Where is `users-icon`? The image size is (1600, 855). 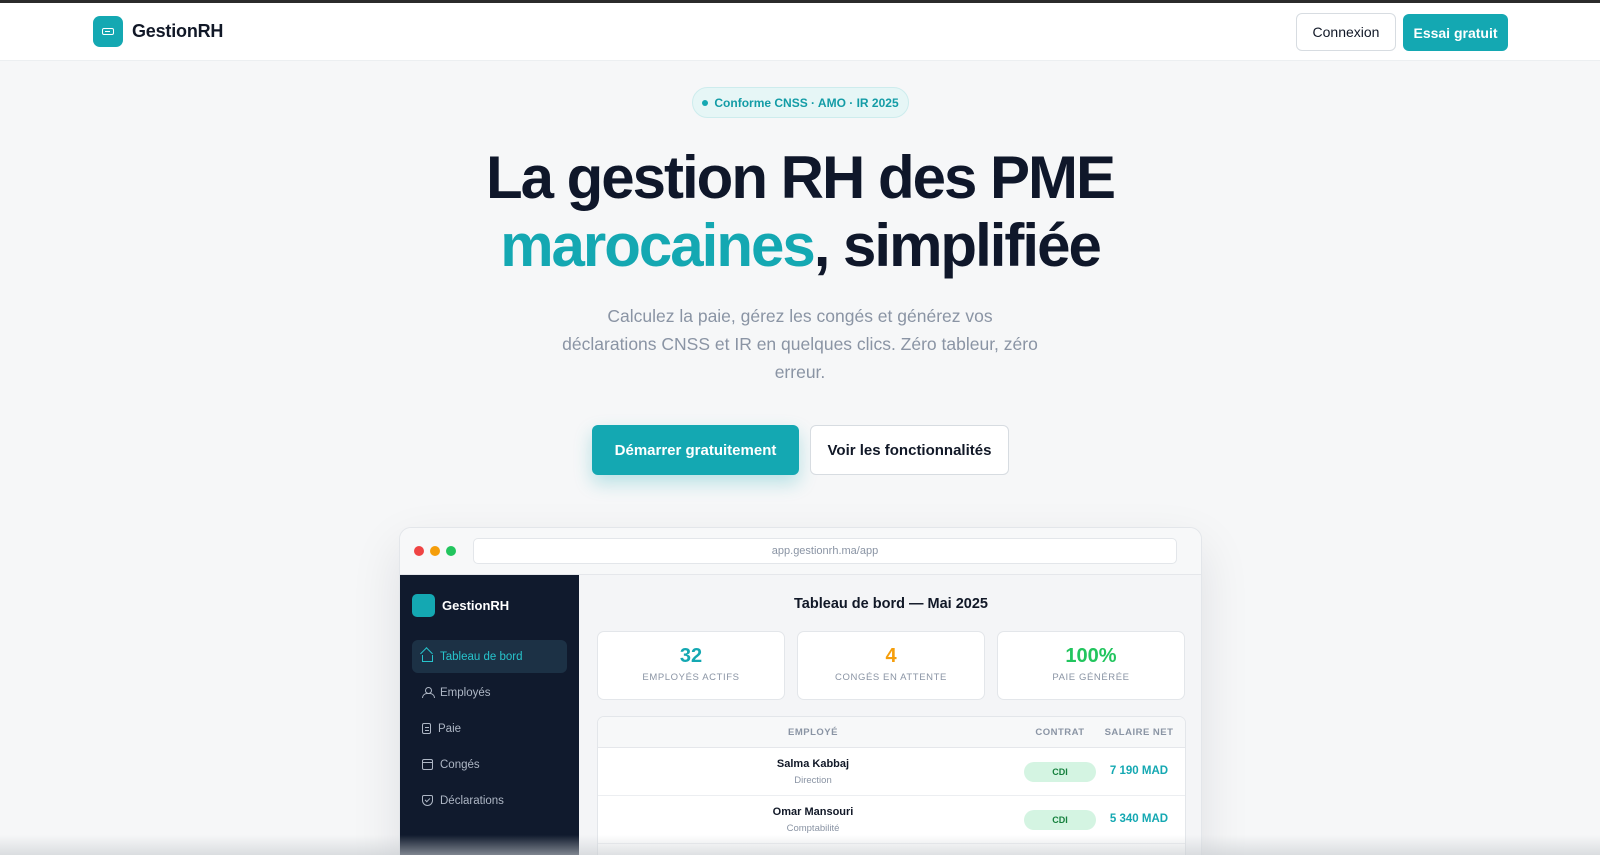 users-icon is located at coordinates (428, 692).